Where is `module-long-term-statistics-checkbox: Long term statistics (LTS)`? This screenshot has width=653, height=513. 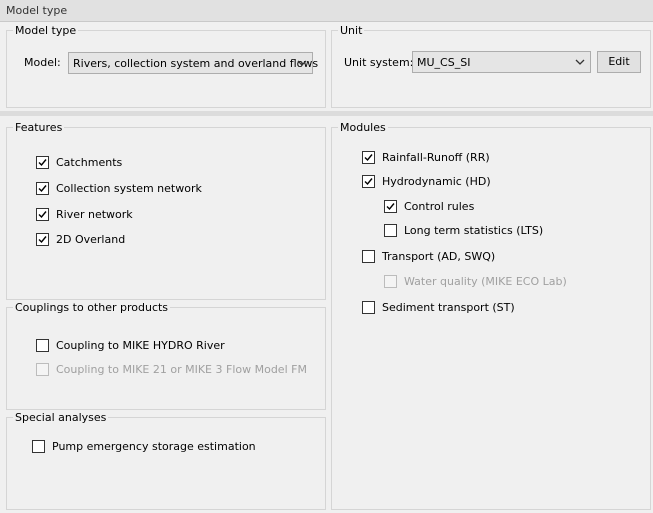
module-long-term-statistics-checkbox: Long term statistics (LTS) is located at coordinates (463, 230).